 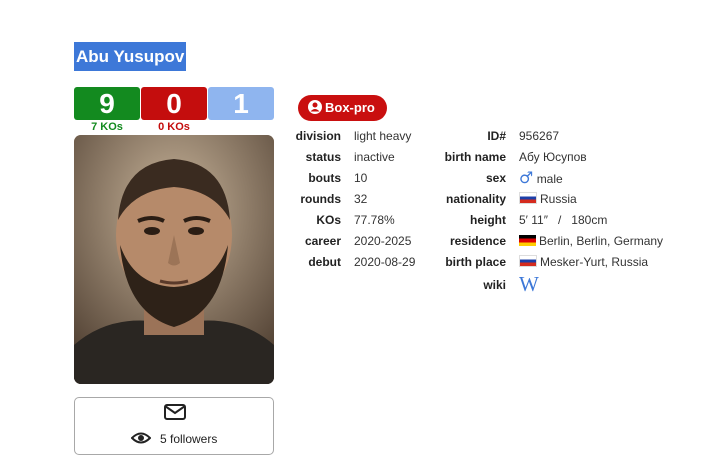 I want to click on stat-id-value: 956267, so click(x=539, y=136).